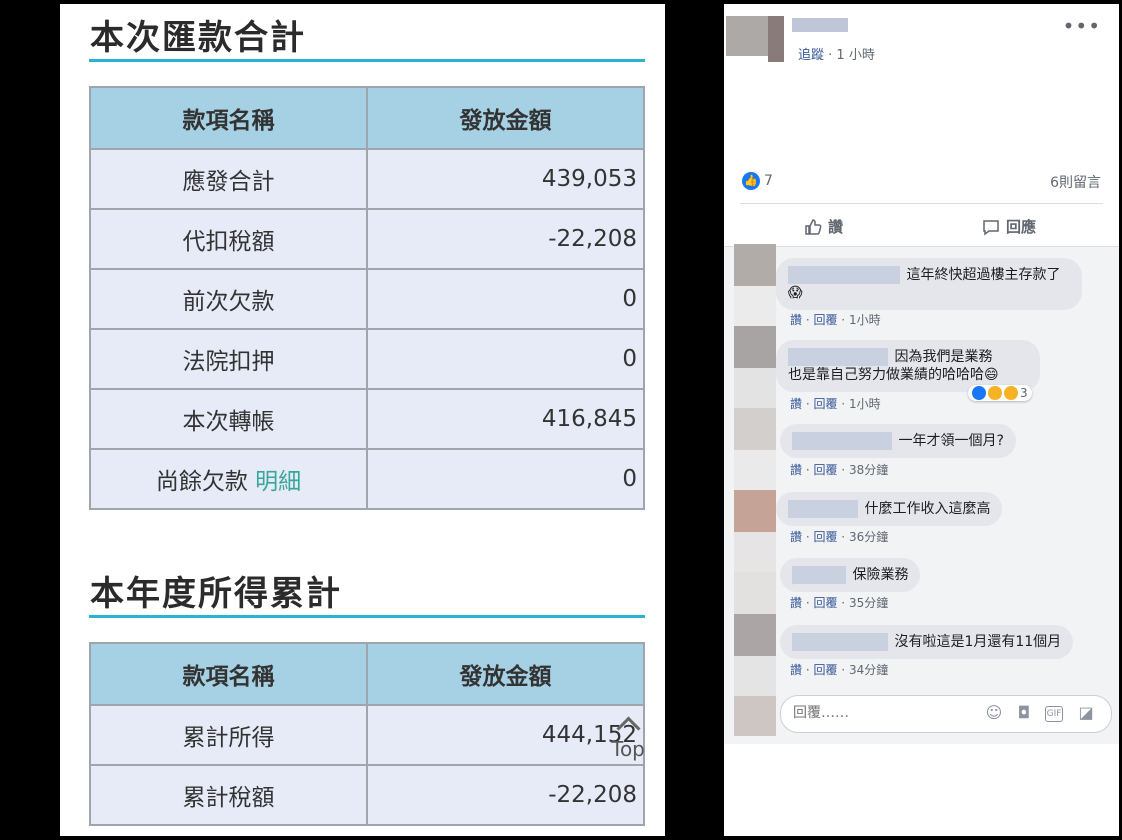 The image size is (1122, 840). I want to click on reaction-summary: 👍 7, so click(757, 181).